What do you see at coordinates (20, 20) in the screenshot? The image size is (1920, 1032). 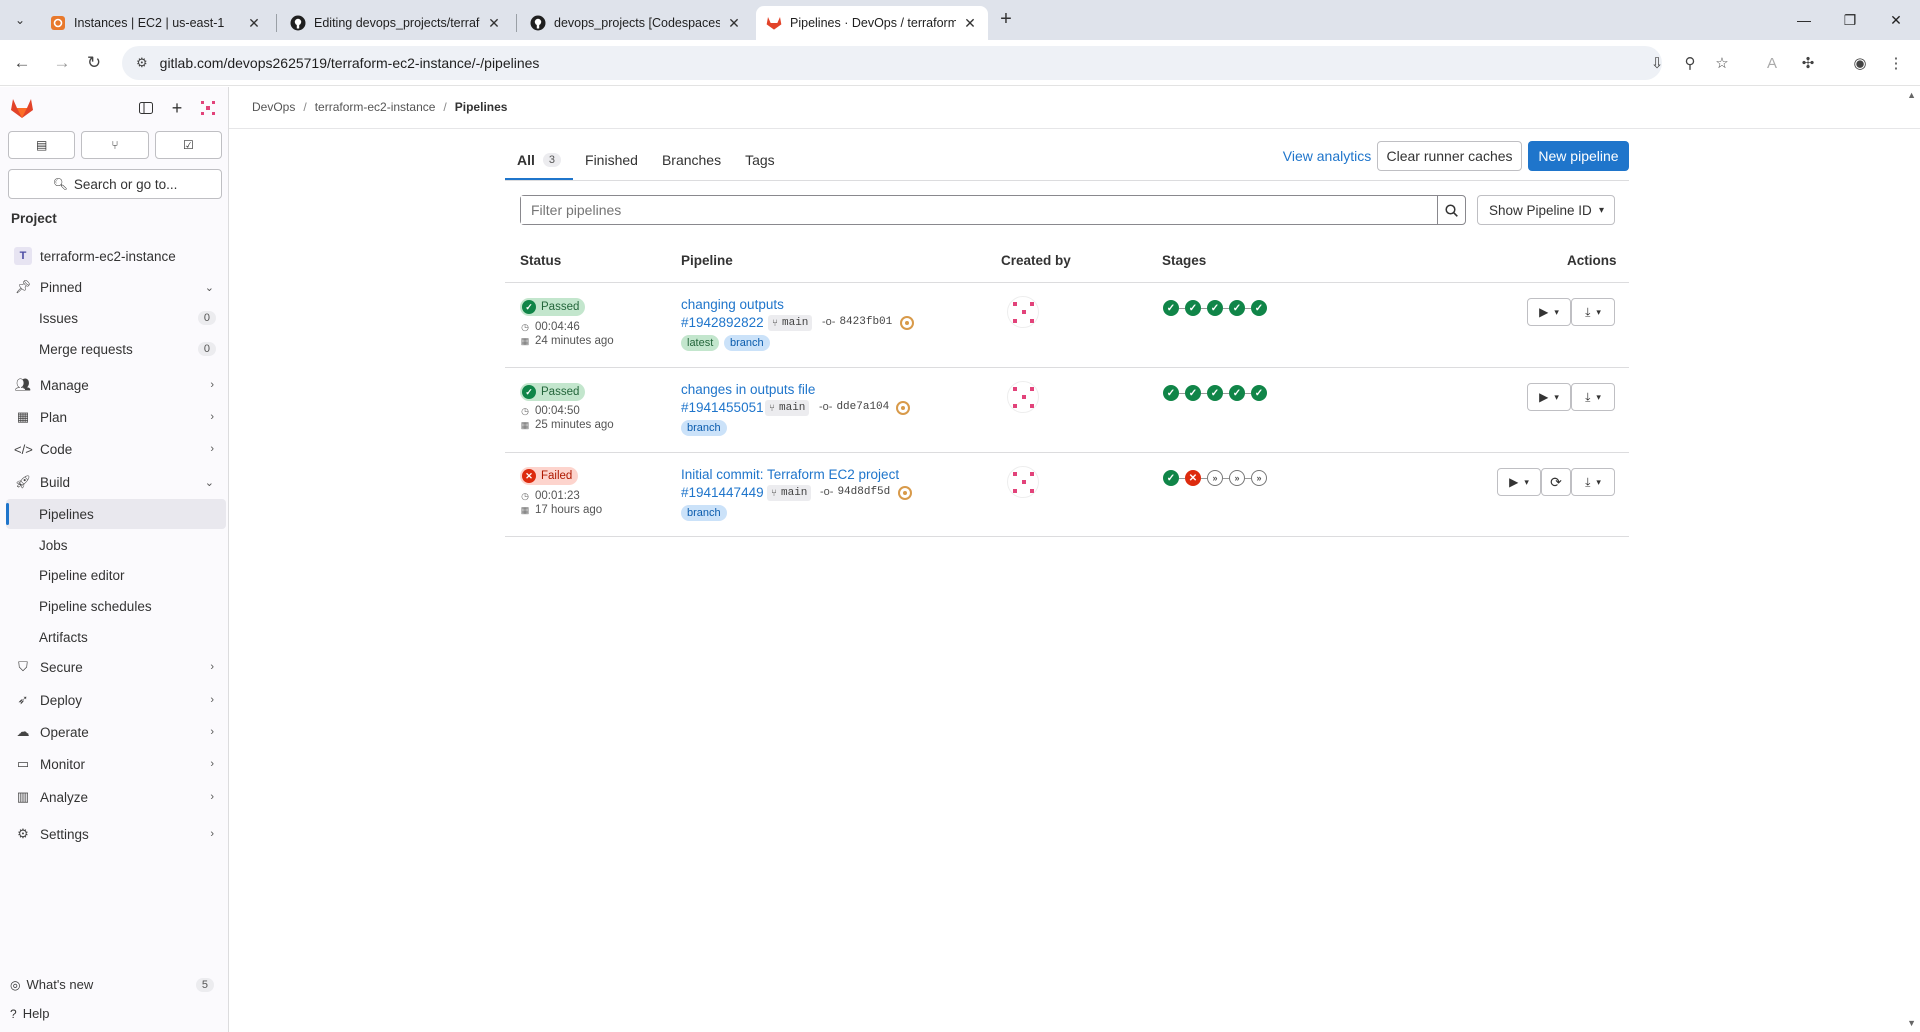 I see `tab-search-button: ⌄` at bounding box center [20, 20].